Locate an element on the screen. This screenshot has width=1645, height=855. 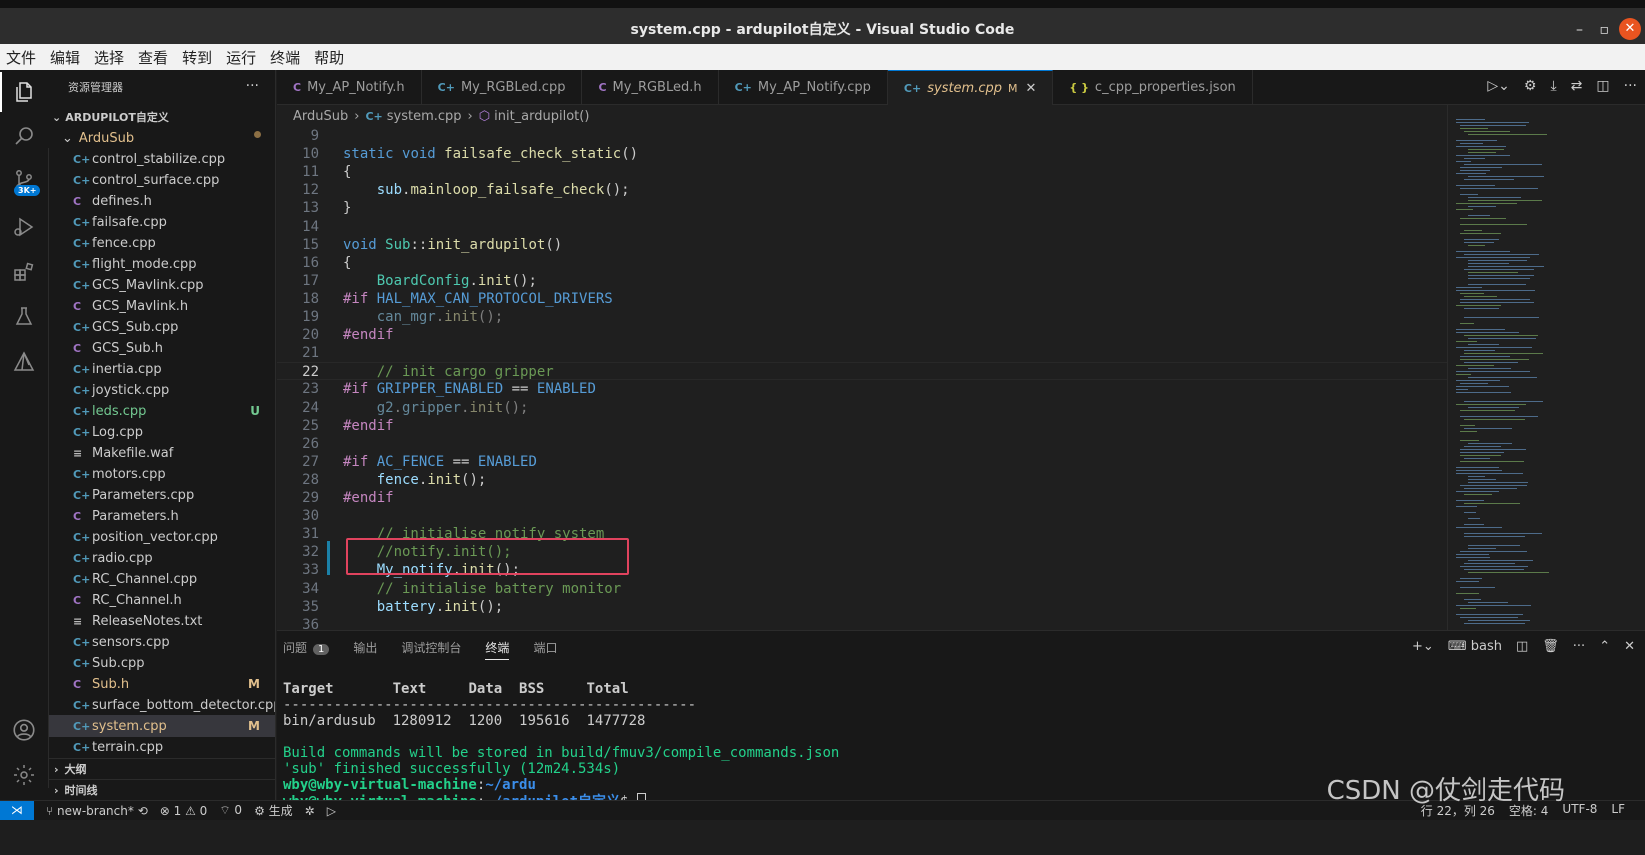
end-of-line: LF is located at coordinates (1618, 810).